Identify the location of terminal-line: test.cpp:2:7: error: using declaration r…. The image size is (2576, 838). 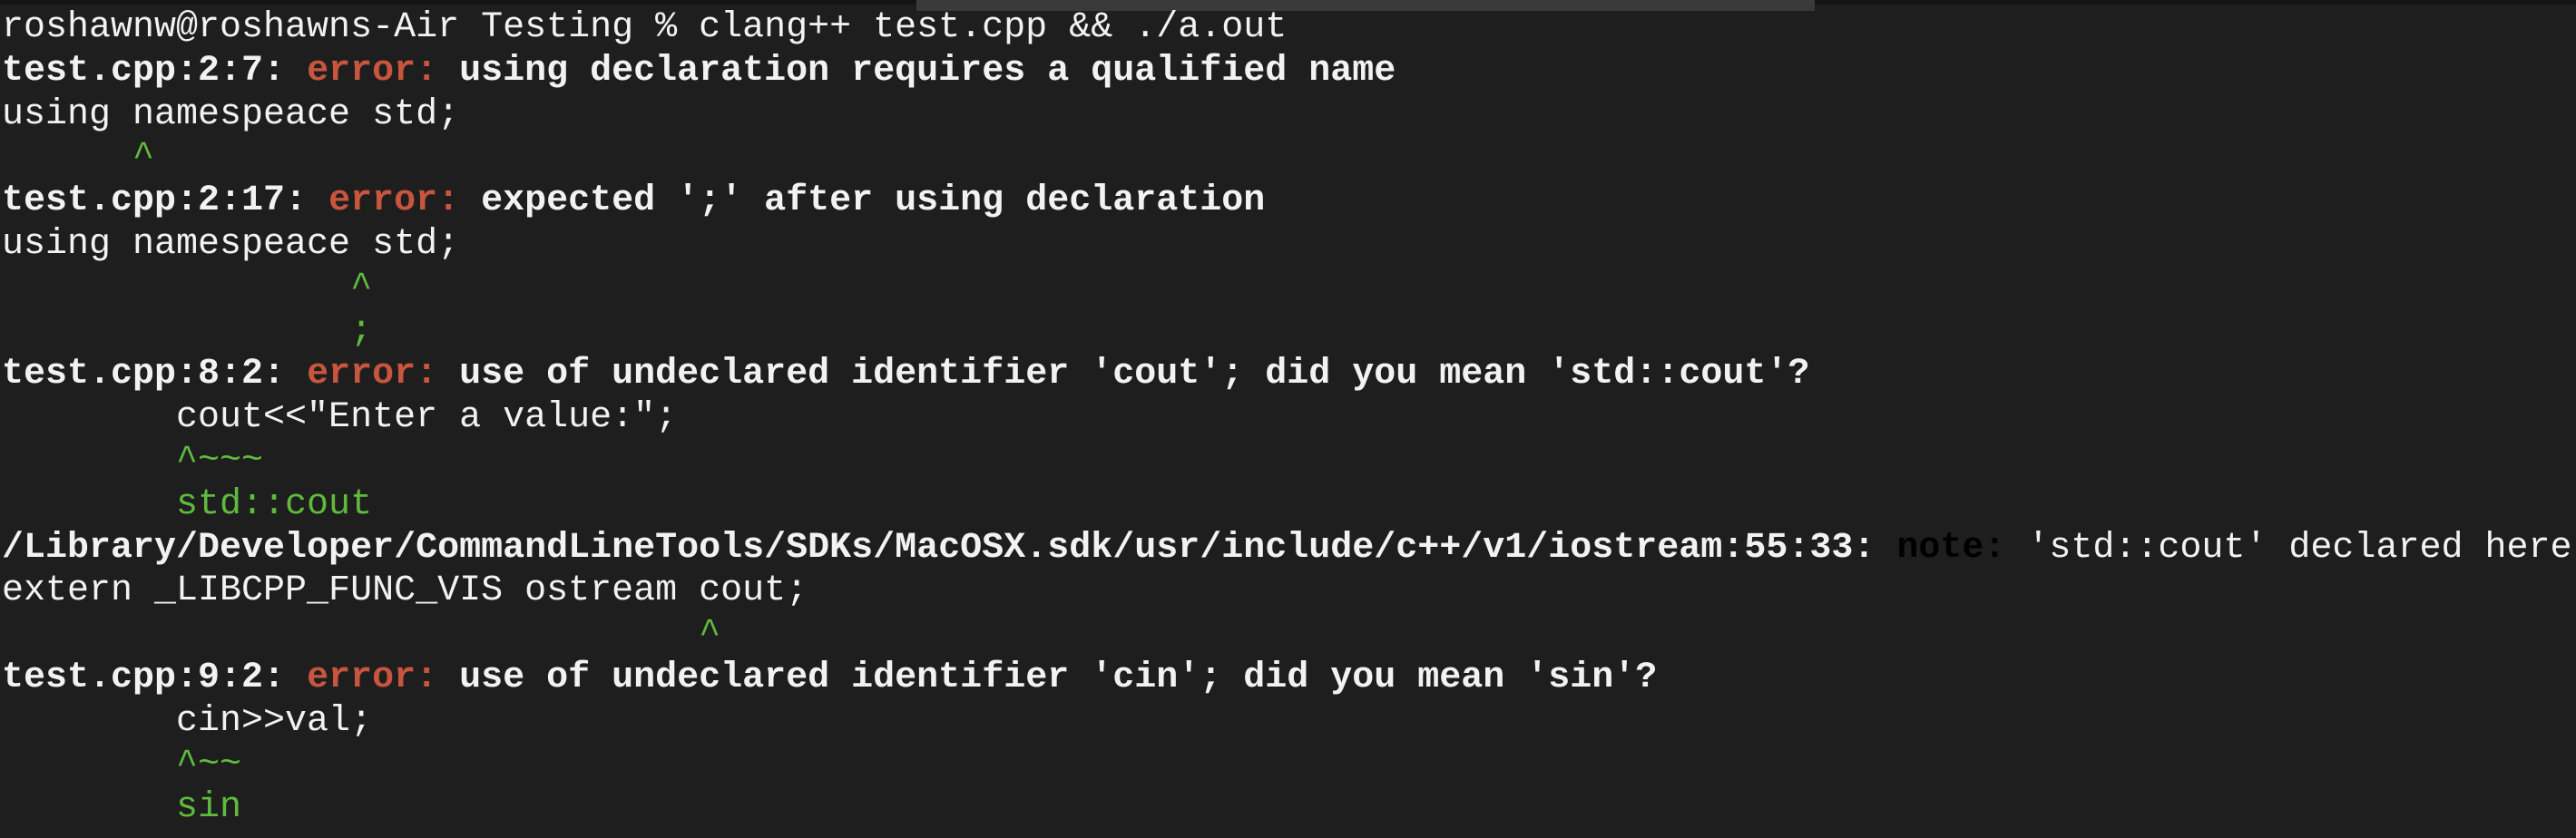
(1289, 71).